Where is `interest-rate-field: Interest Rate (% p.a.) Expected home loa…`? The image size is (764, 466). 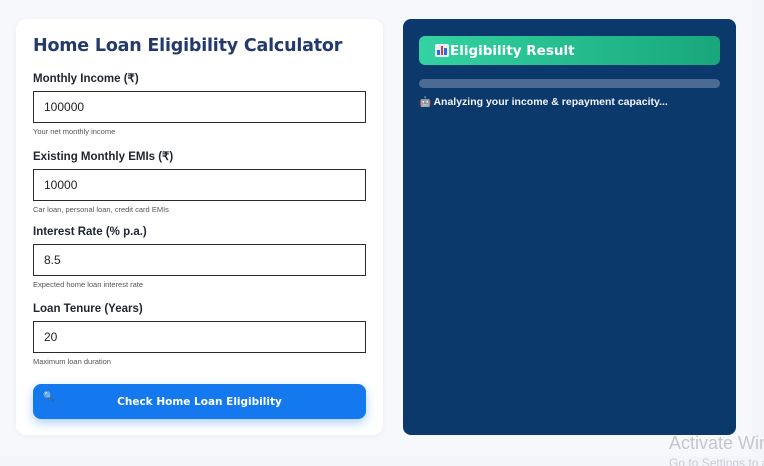 interest-rate-field: Interest Rate (% p.a.) Expected home loa… is located at coordinates (199, 257).